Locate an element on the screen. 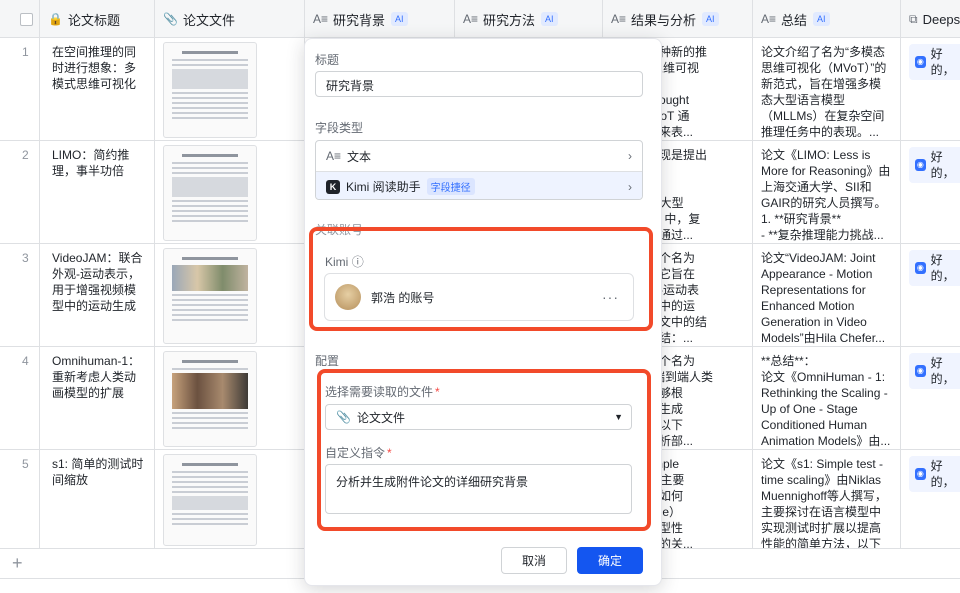  title-cell: 在空间推理的同时进行想象：多模式思维可视化 is located at coordinates (97, 89).